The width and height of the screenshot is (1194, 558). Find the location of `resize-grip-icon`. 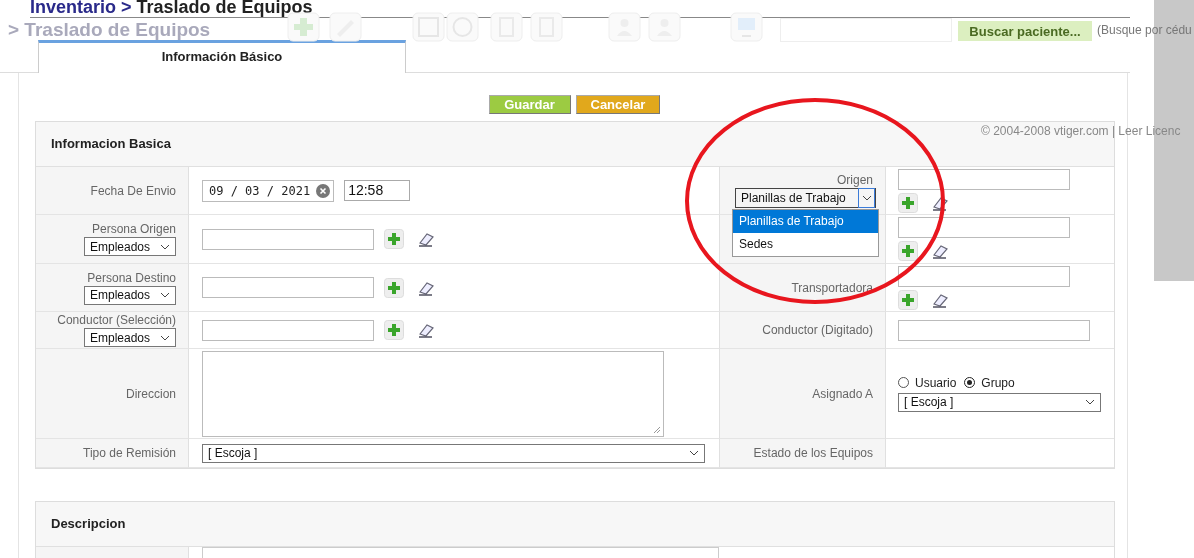

resize-grip-icon is located at coordinates (657, 429).